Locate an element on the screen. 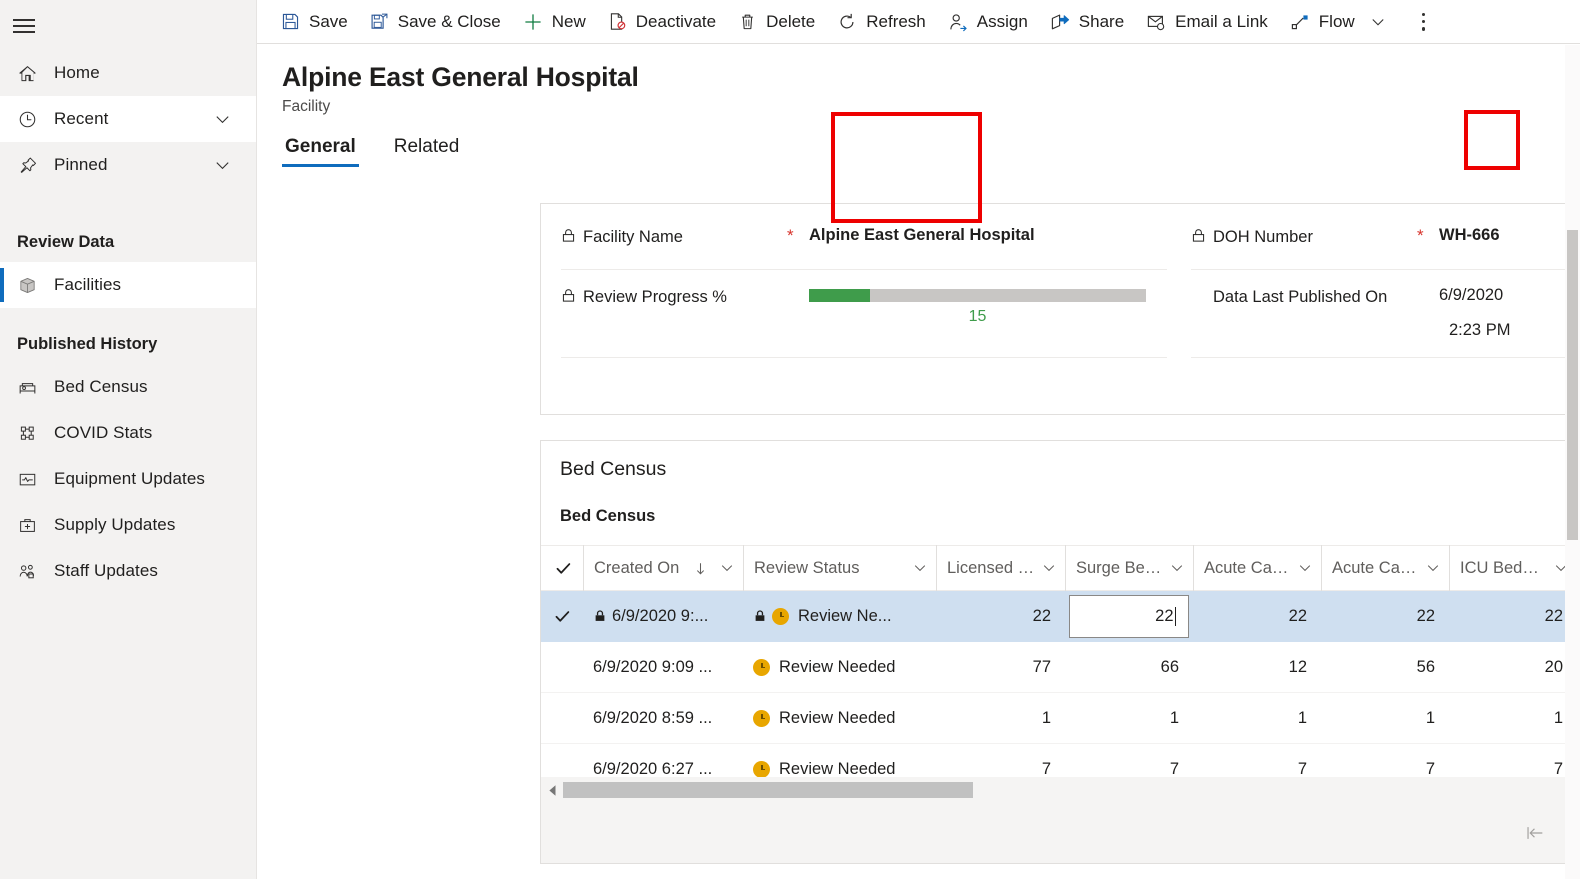  doh-number-value: WH-666 is located at coordinates (1509, 235).